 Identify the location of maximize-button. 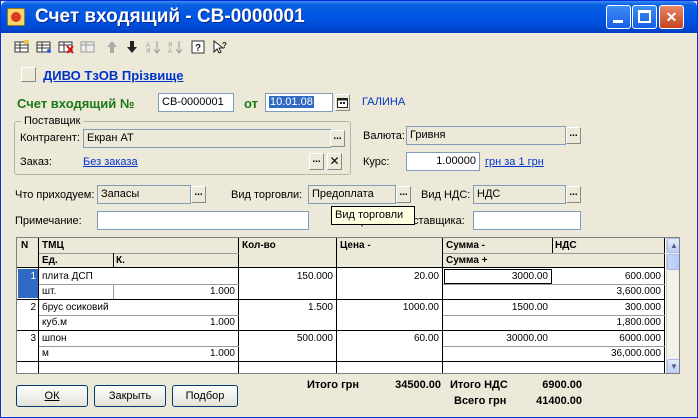
(644, 17).